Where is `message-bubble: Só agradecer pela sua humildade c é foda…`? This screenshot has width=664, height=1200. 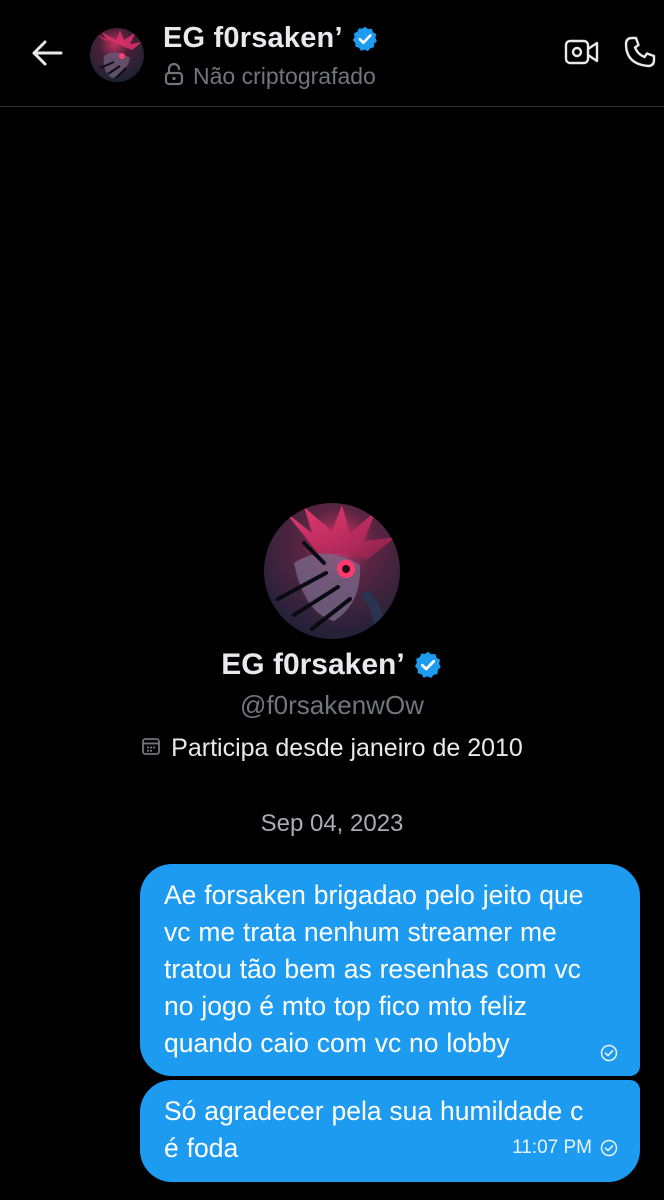 message-bubble: Só agradecer pela sua humildade c é foda… is located at coordinates (390, 1131).